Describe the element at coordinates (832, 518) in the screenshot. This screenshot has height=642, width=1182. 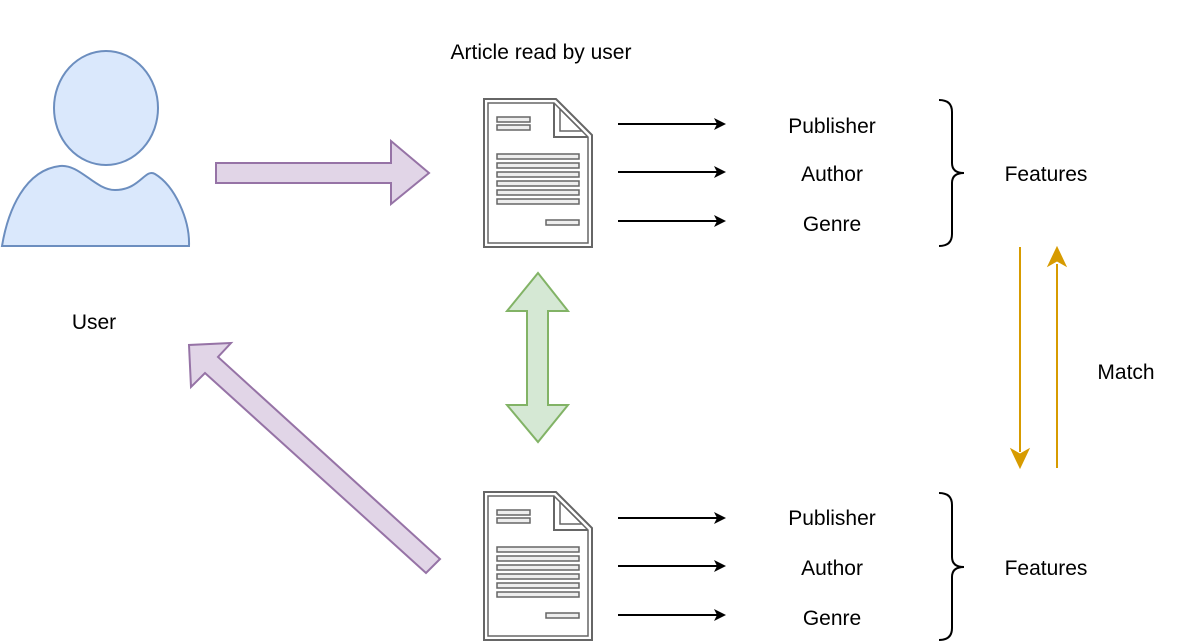
I see `feature-label-publisher-bottom: Publisher` at that location.